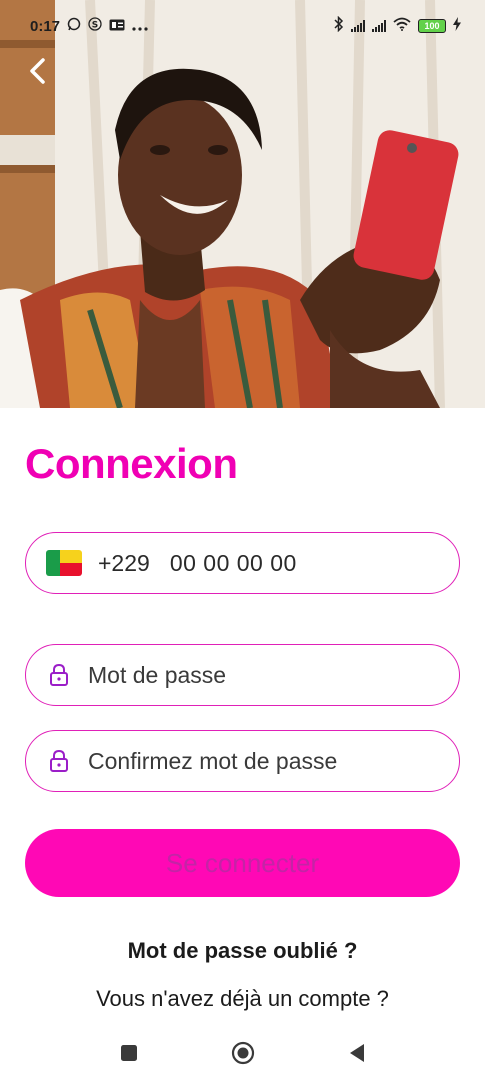 The width and height of the screenshot is (485, 1080). What do you see at coordinates (74, 26) in the screenshot?
I see `whatsapp-icon` at bounding box center [74, 26].